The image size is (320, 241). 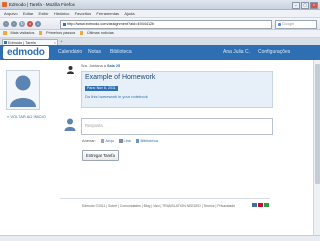 What do you see at coordinates (274, 52) in the screenshot?
I see `nav-settings: Configurações` at bounding box center [274, 52].